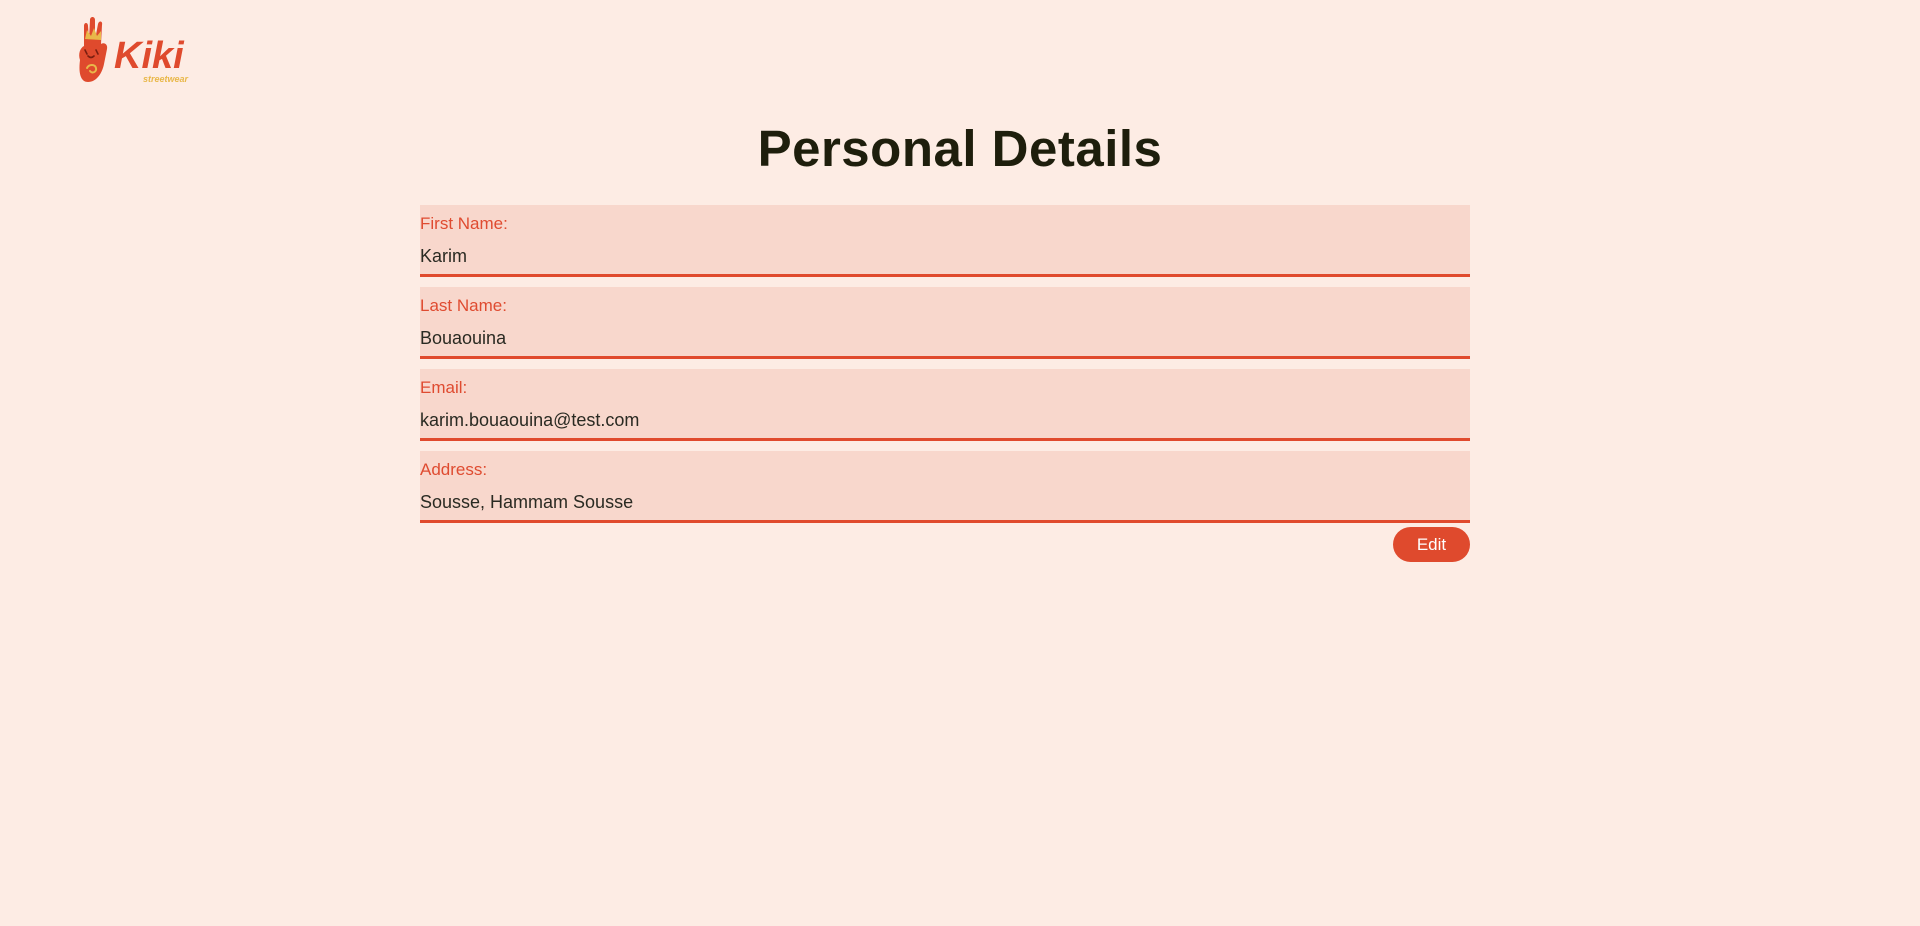 This screenshot has height=926, width=1920. What do you see at coordinates (444, 387) in the screenshot?
I see `email-label: Email:` at bounding box center [444, 387].